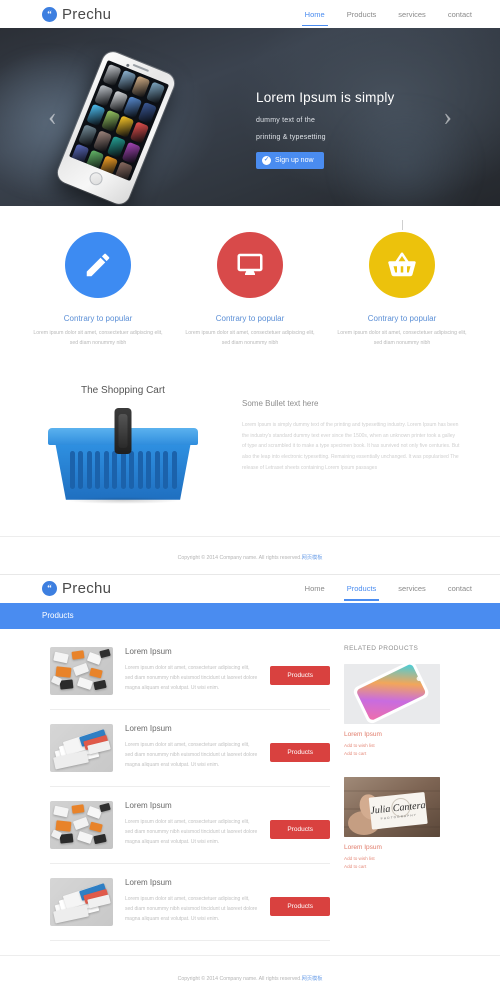 This screenshot has height=997, width=500. Describe the element at coordinates (98, 318) in the screenshot. I see `feature-title-1: Contrary to popular` at that location.